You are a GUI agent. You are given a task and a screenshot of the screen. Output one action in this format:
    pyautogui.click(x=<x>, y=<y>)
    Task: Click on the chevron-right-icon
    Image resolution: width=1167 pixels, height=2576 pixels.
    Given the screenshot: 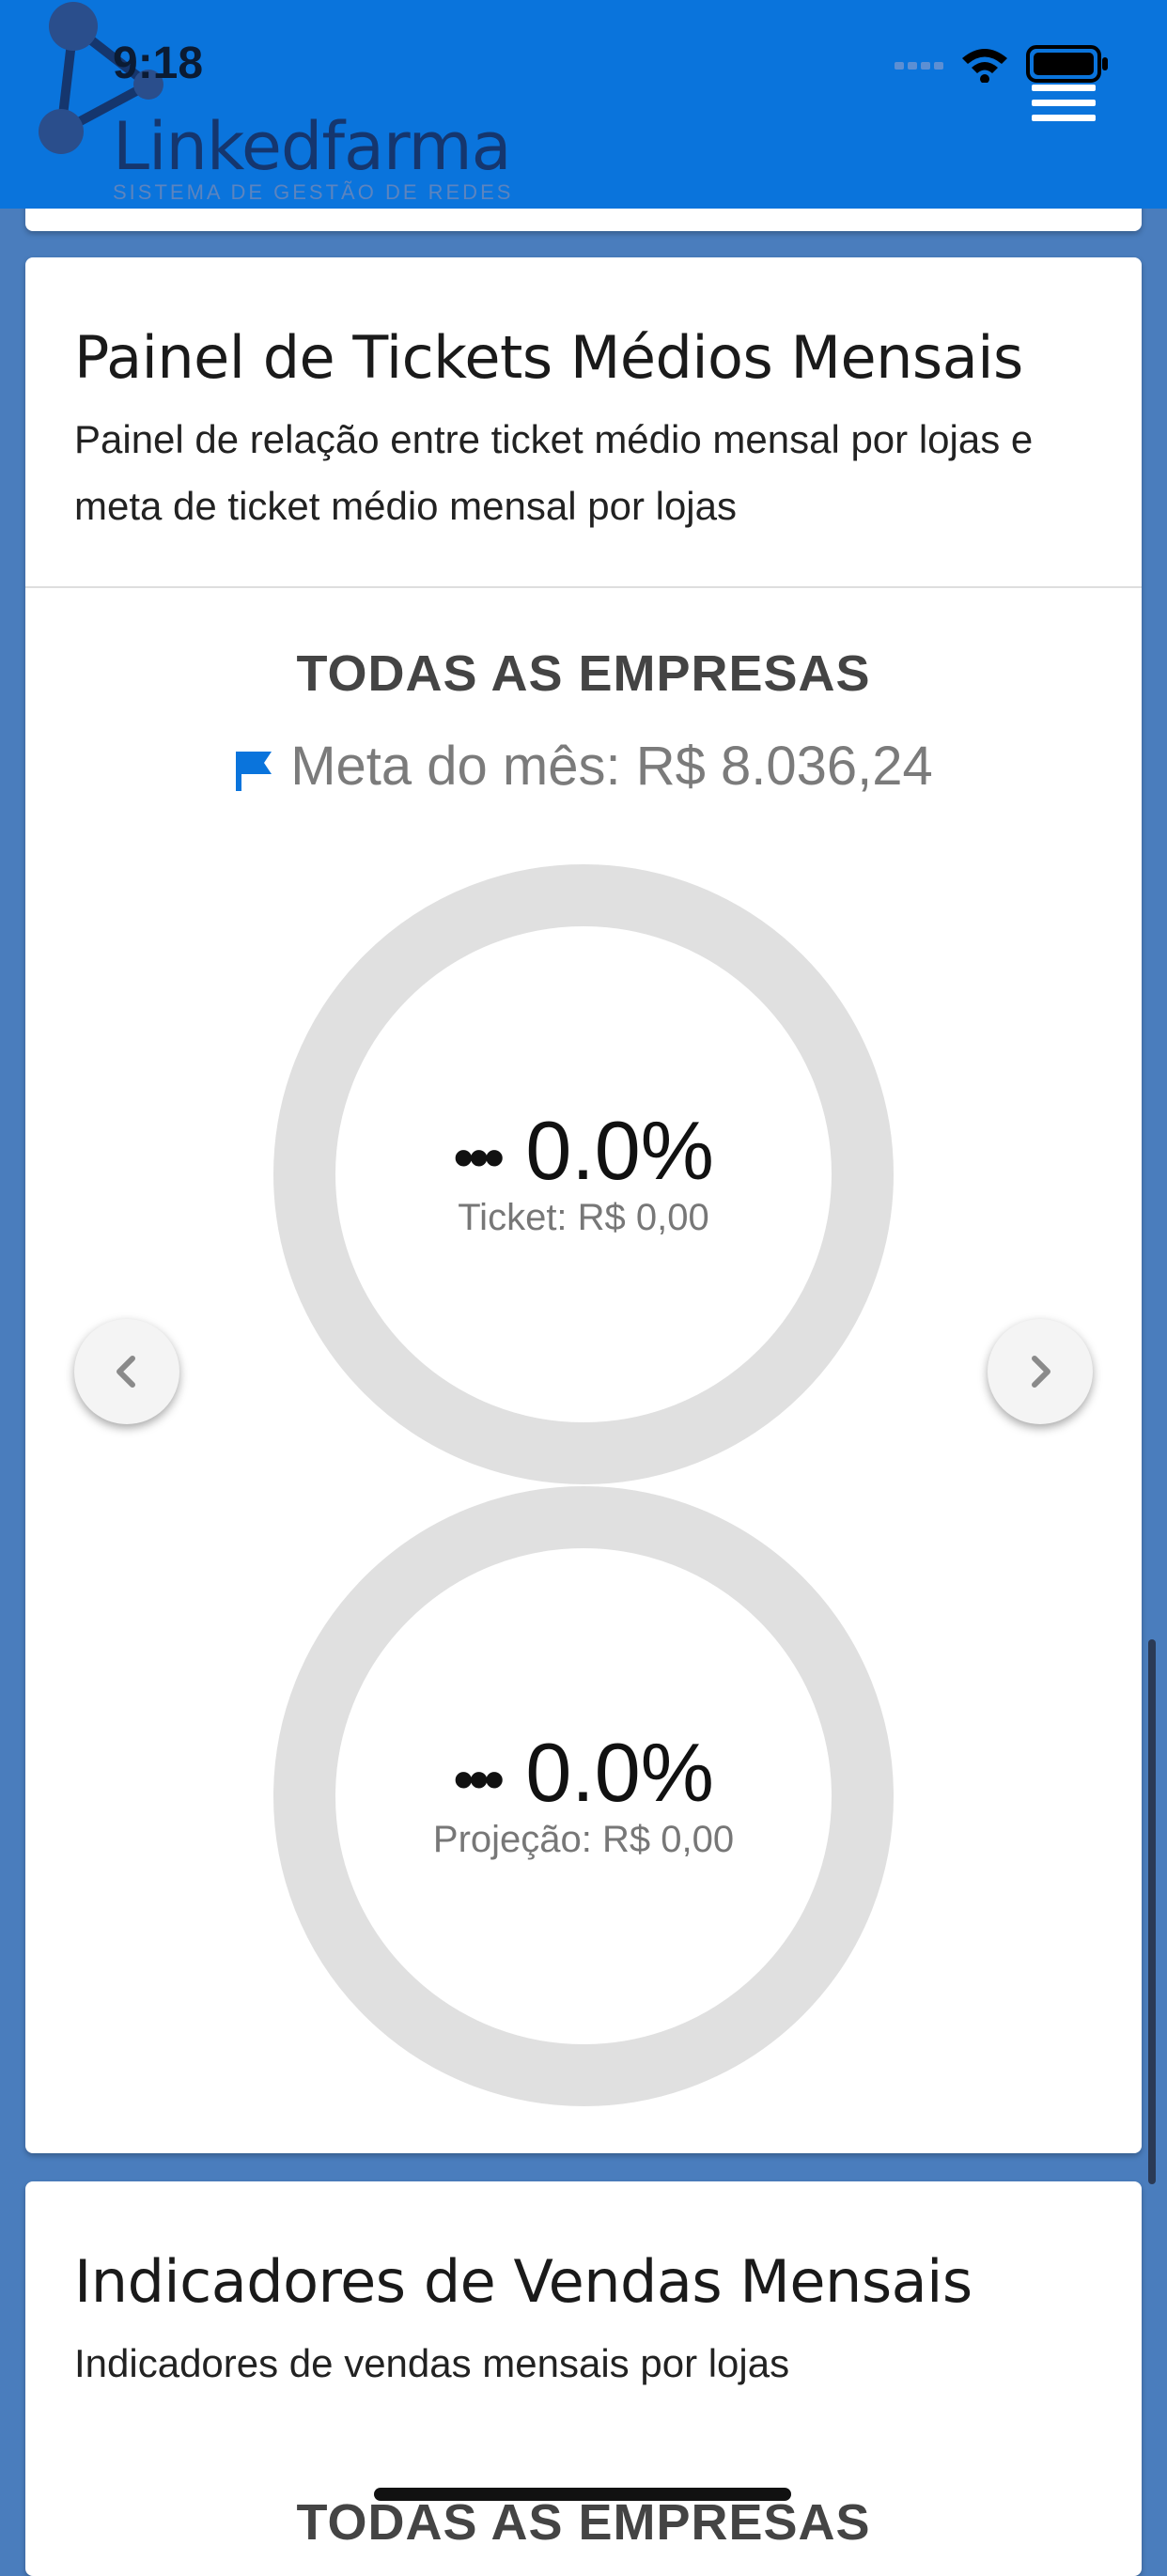 What is the action you would take?
    pyautogui.click(x=1041, y=1372)
    